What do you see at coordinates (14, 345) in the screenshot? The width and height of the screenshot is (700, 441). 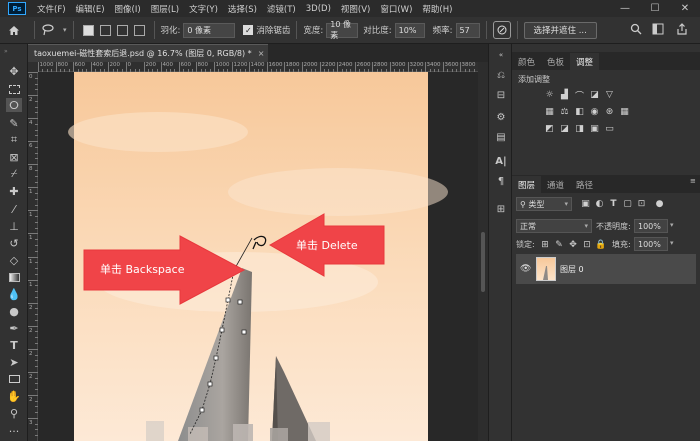 I see `type-tool-icon: T` at bounding box center [14, 345].